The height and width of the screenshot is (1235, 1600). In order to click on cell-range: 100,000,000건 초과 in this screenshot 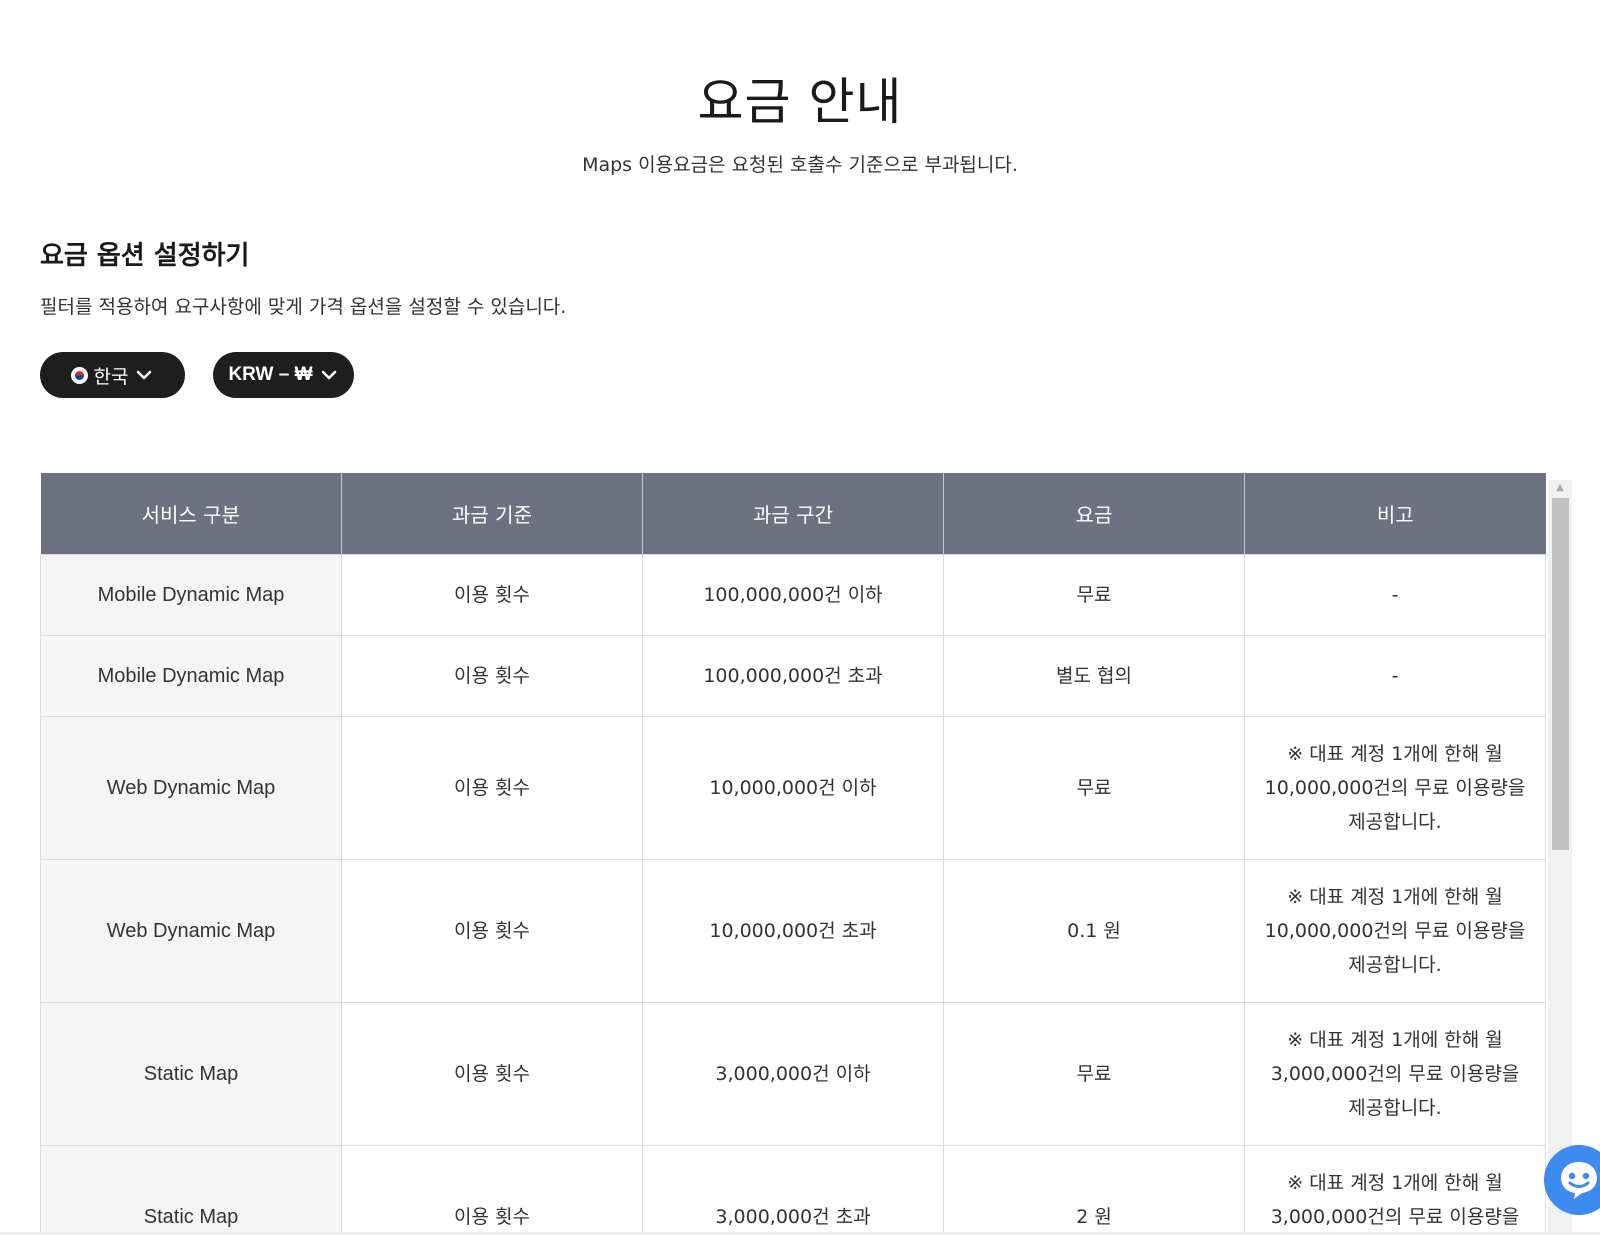, I will do `click(793, 675)`.